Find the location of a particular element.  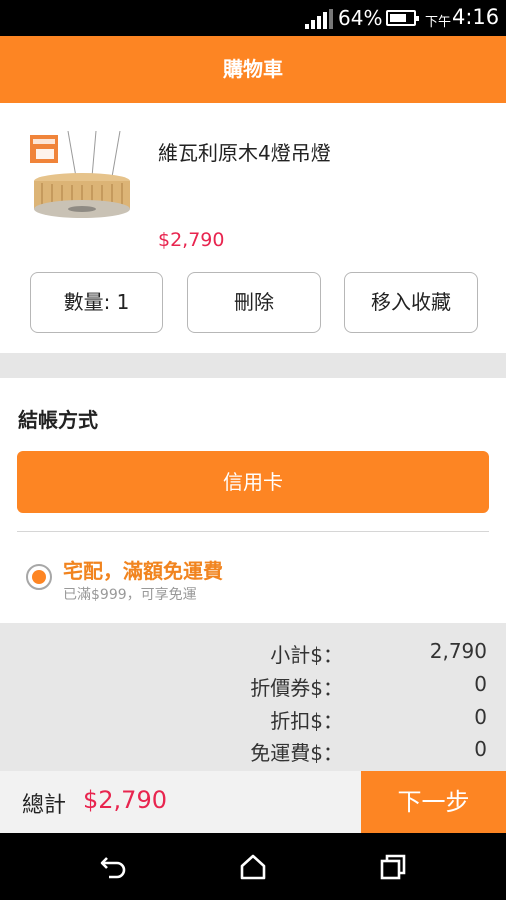

battery-icon is located at coordinates (402, 18).